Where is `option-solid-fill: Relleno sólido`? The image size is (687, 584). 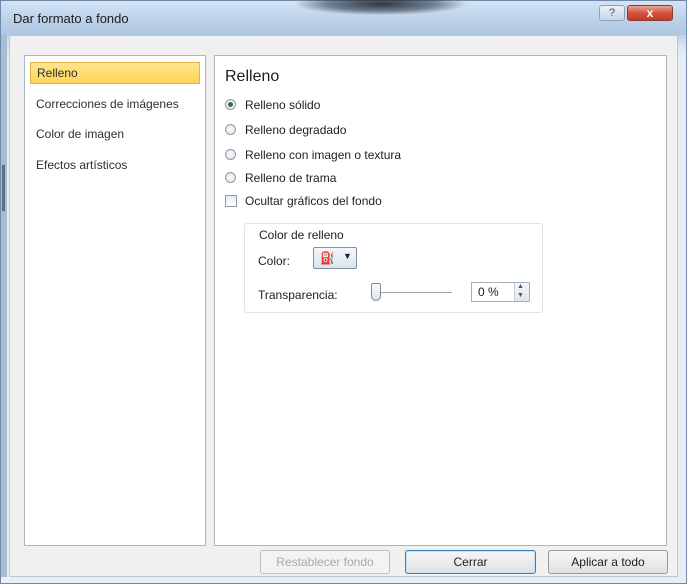 option-solid-fill: Relleno sólido is located at coordinates (272, 105).